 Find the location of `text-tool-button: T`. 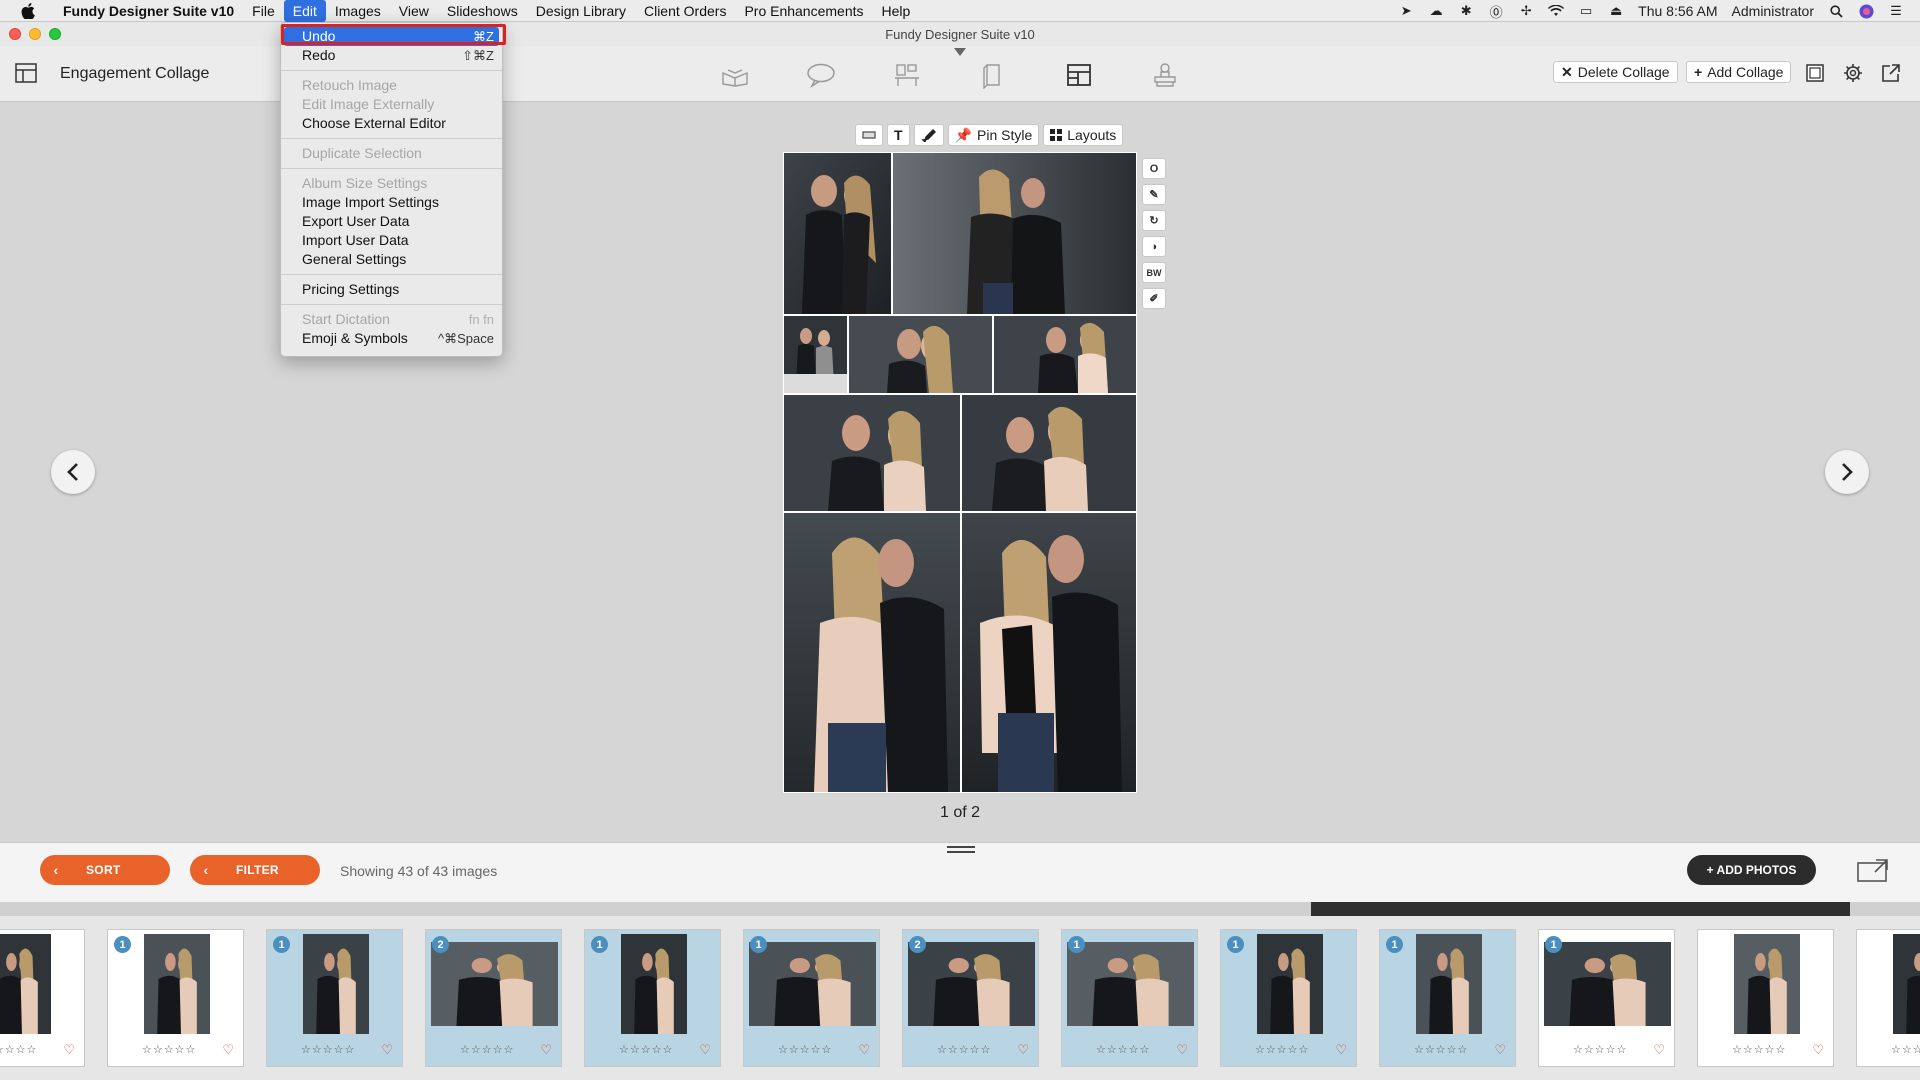

text-tool-button: T is located at coordinates (898, 135).